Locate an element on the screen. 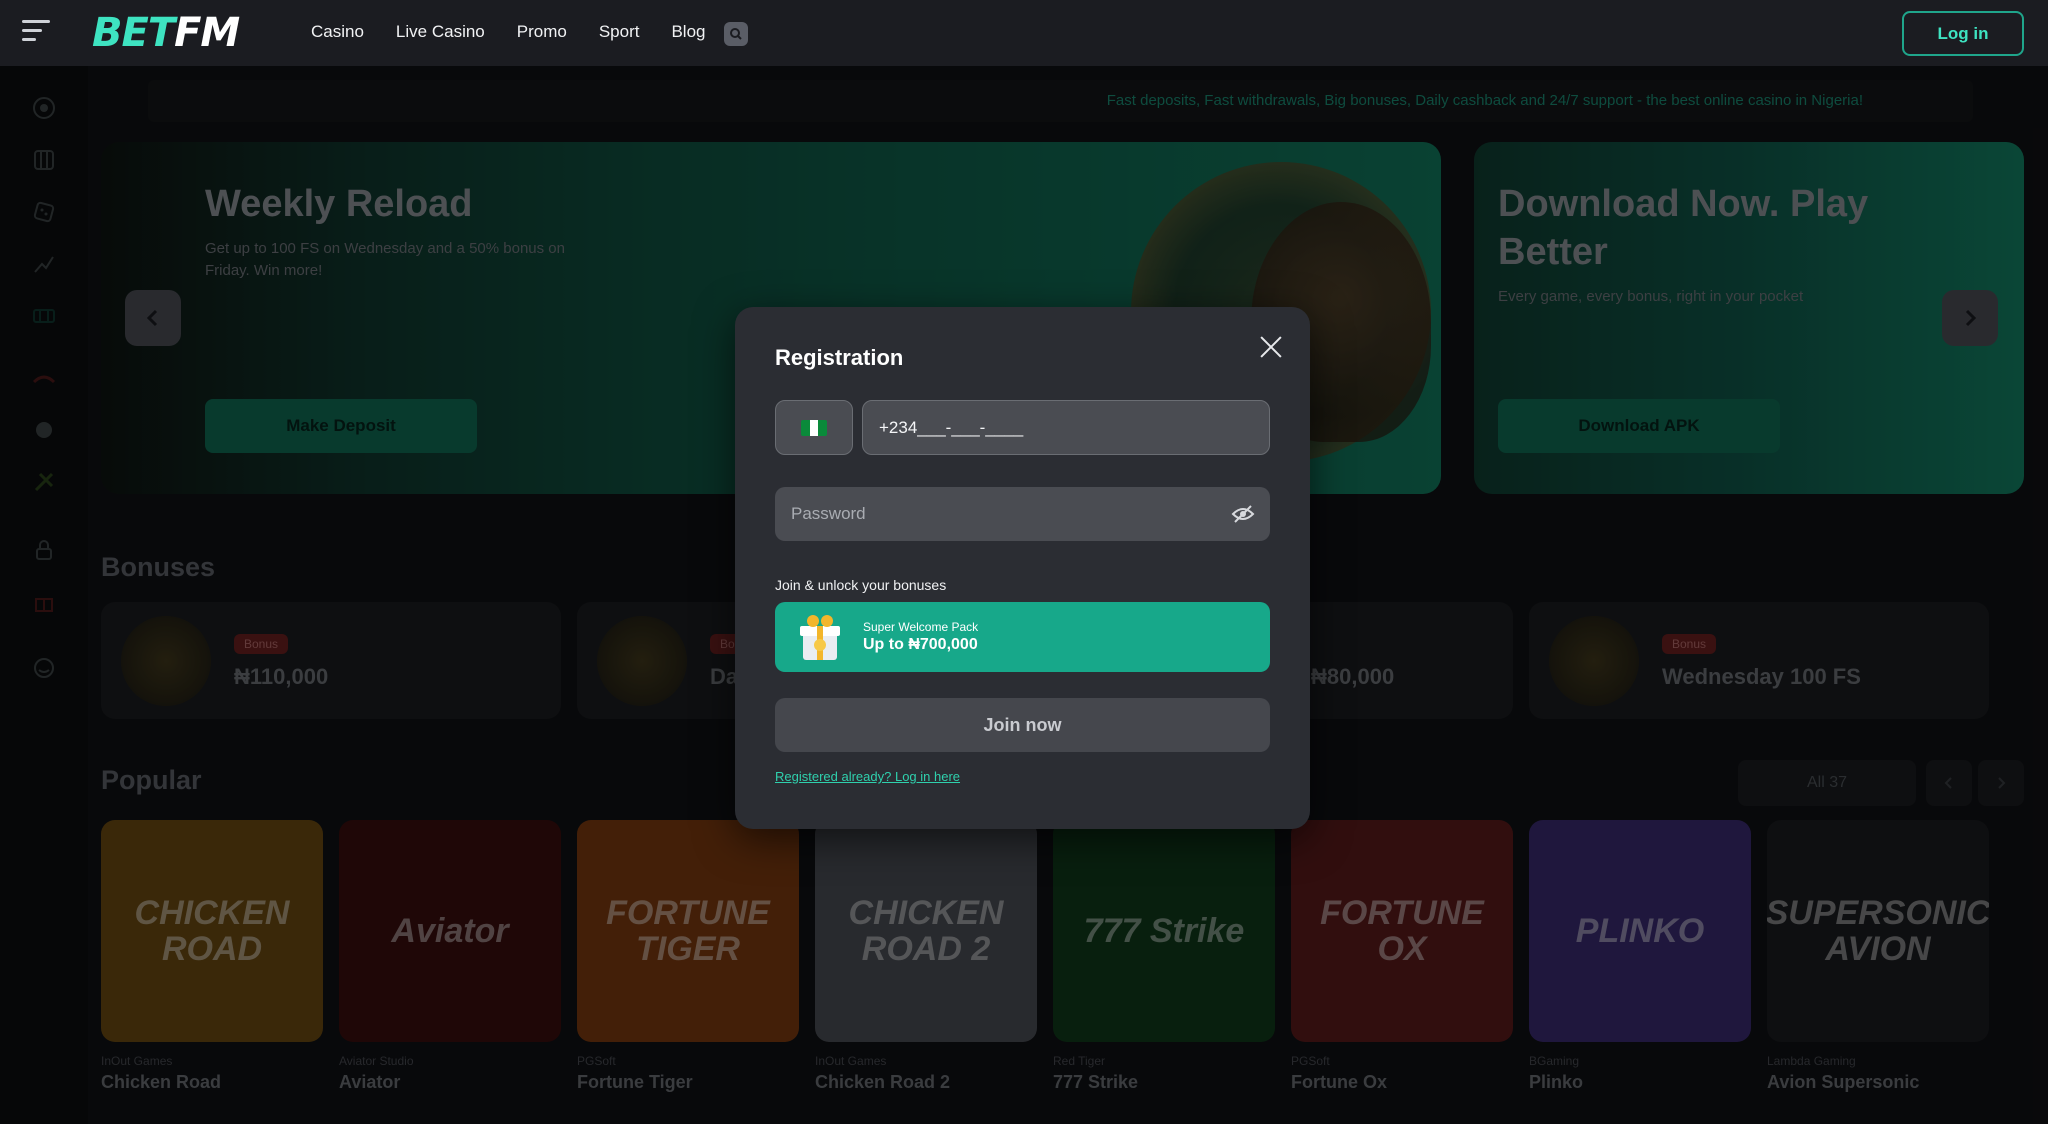 The width and height of the screenshot is (2048, 1124). nav-casino: Casino is located at coordinates (337, 32).